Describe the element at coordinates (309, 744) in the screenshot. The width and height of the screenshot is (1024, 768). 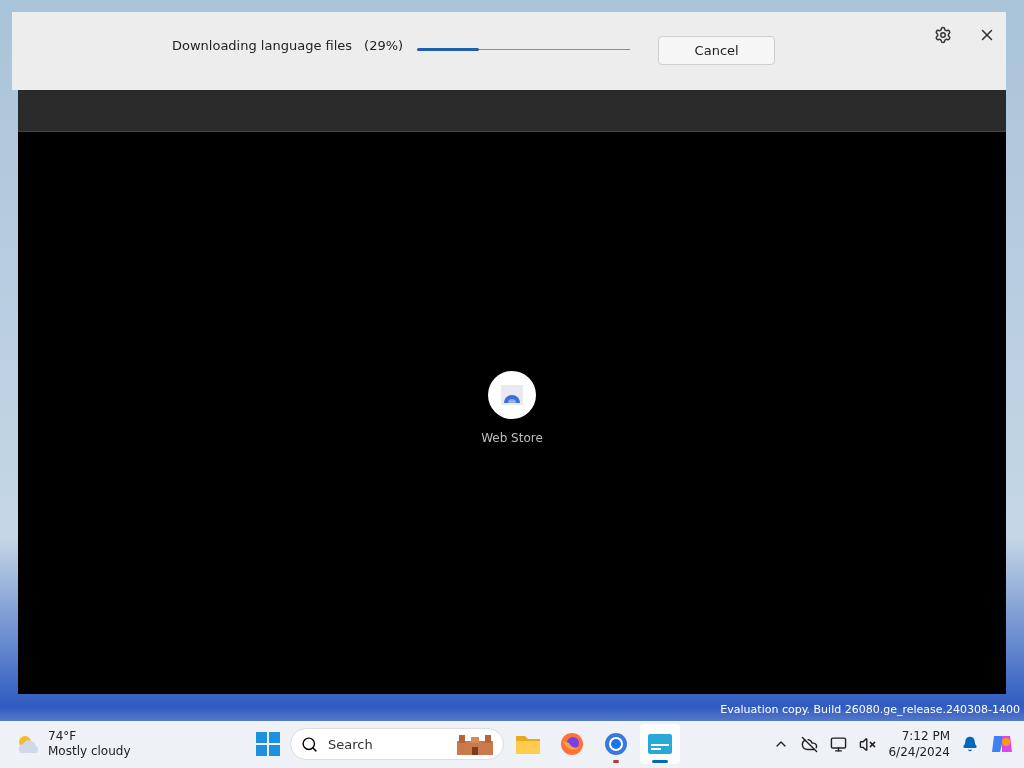
I see `search-icon` at that location.